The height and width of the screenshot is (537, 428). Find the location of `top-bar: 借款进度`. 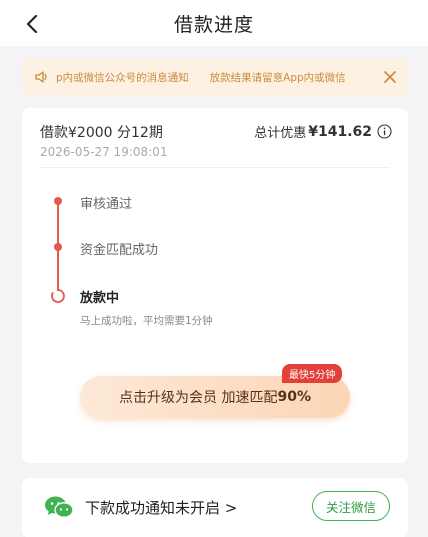

top-bar: 借款进度 is located at coordinates (214, 23).